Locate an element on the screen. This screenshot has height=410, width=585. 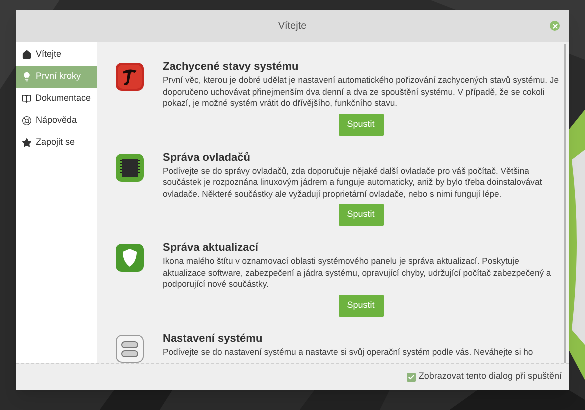
lightbulb-icon is located at coordinates (27, 77).